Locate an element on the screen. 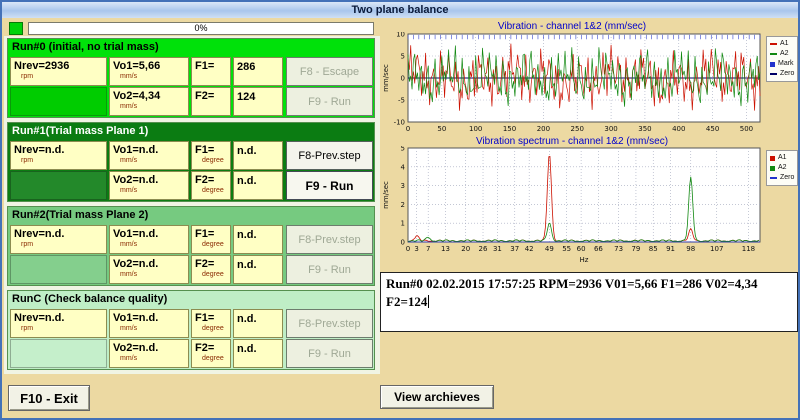  svg-text: 85 is located at coordinates (653, 249).